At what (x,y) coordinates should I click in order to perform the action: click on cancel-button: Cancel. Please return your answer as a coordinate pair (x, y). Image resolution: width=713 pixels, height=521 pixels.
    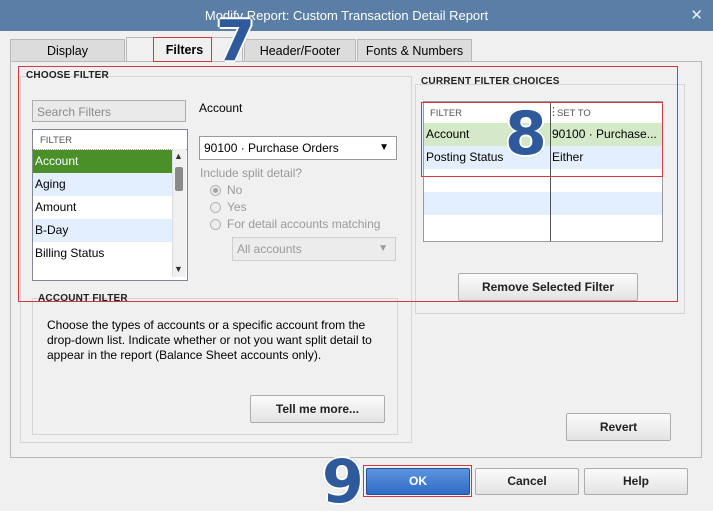
    Looking at the image, I should click on (527, 481).